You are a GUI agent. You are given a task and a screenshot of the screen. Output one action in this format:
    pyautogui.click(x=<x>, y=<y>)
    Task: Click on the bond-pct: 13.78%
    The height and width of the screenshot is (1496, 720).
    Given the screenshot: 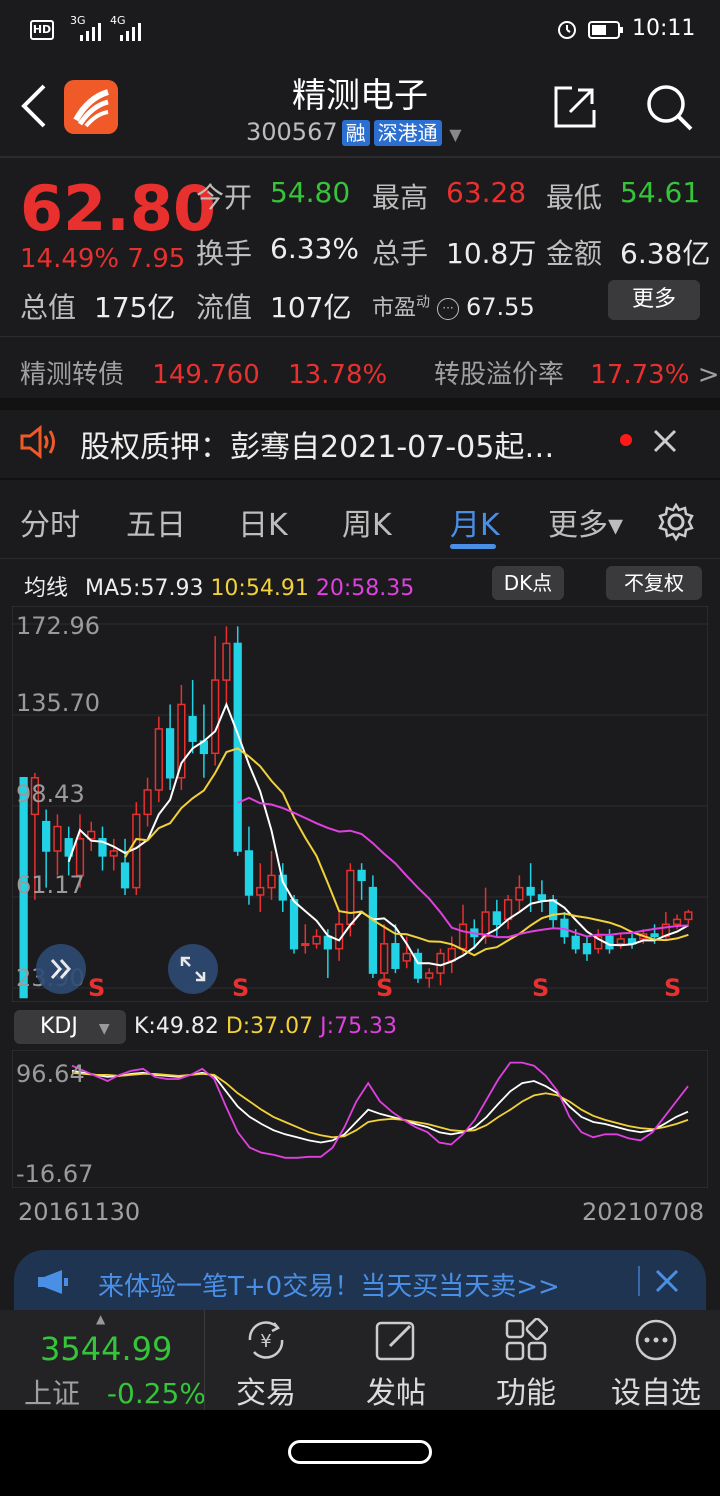 What is the action you would take?
    pyautogui.click(x=338, y=375)
    